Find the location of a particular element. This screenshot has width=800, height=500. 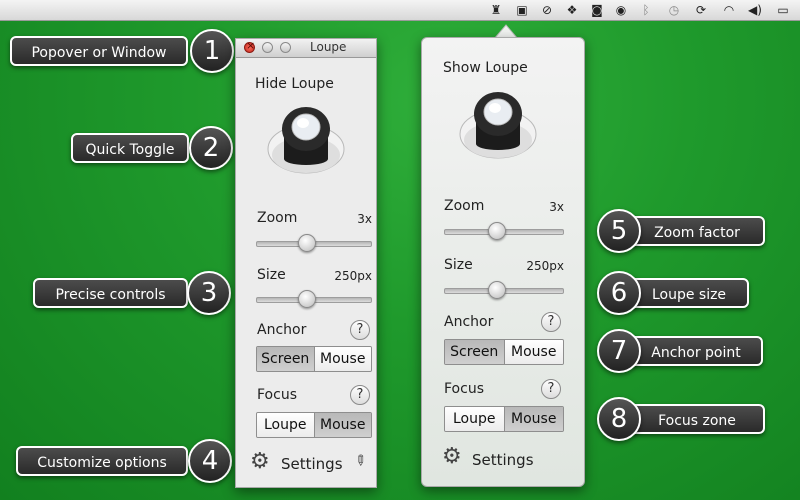

chat-icon: ◙ is located at coordinates (597, 10).